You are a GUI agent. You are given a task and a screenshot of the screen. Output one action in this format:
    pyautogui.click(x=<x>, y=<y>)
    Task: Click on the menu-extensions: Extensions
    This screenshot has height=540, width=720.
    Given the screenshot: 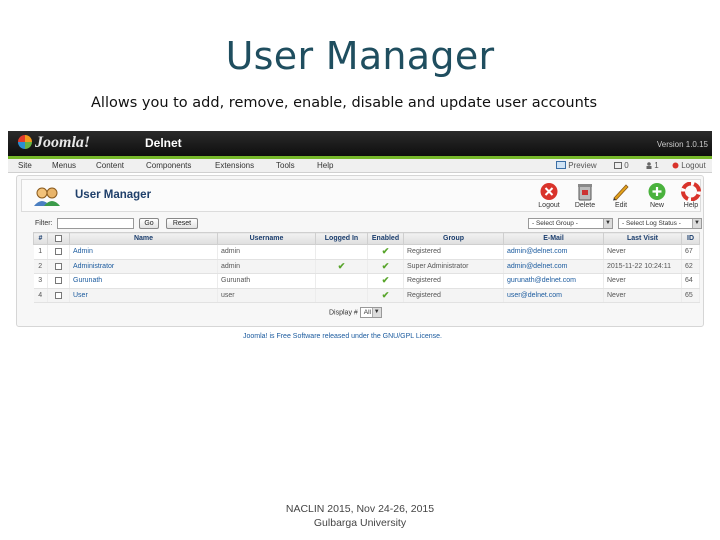 What is the action you would take?
    pyautogui.click(x=234, y=165)
    